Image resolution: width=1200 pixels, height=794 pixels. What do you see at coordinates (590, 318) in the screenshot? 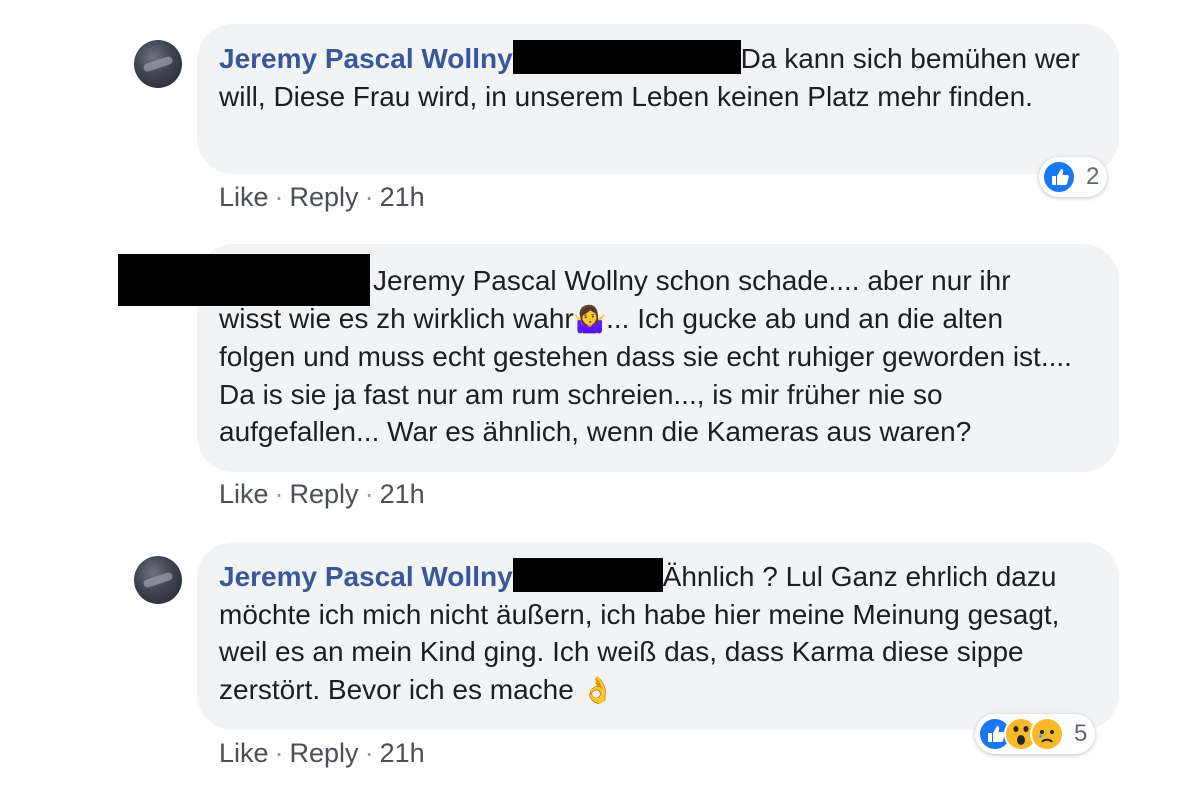
I see `shrug-emoji: 🤷‍♀️` at bounding box center [590, 318].